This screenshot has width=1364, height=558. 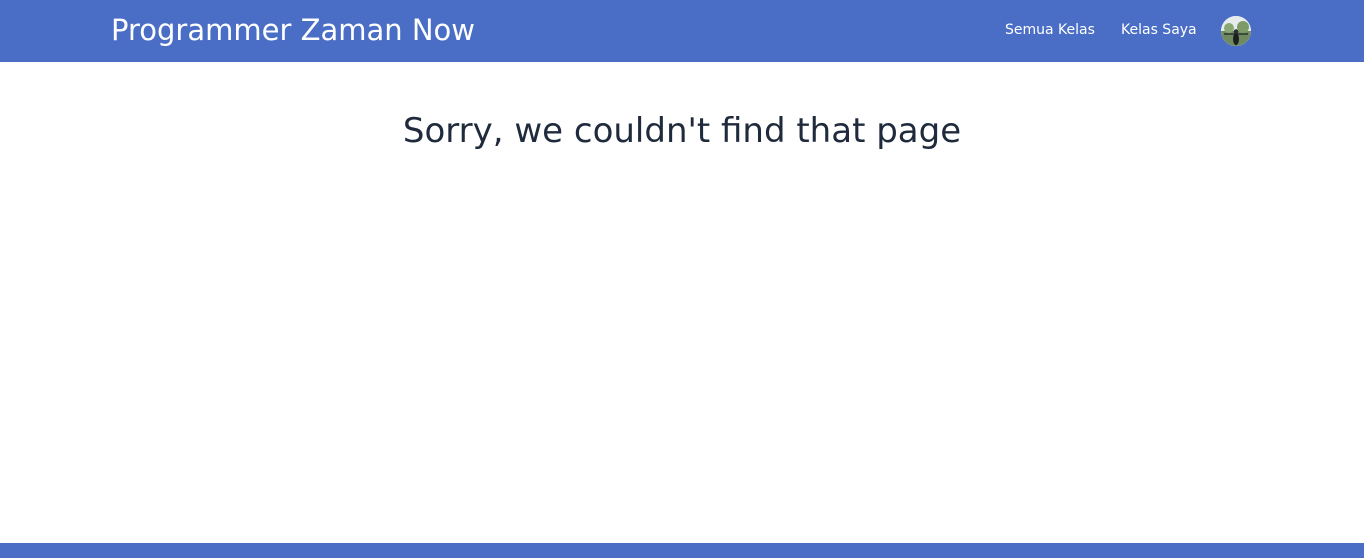 What do you see at coordinates (682, 550) in the screenshot?
I see `footer-bar` at bounding box center [682, 550].